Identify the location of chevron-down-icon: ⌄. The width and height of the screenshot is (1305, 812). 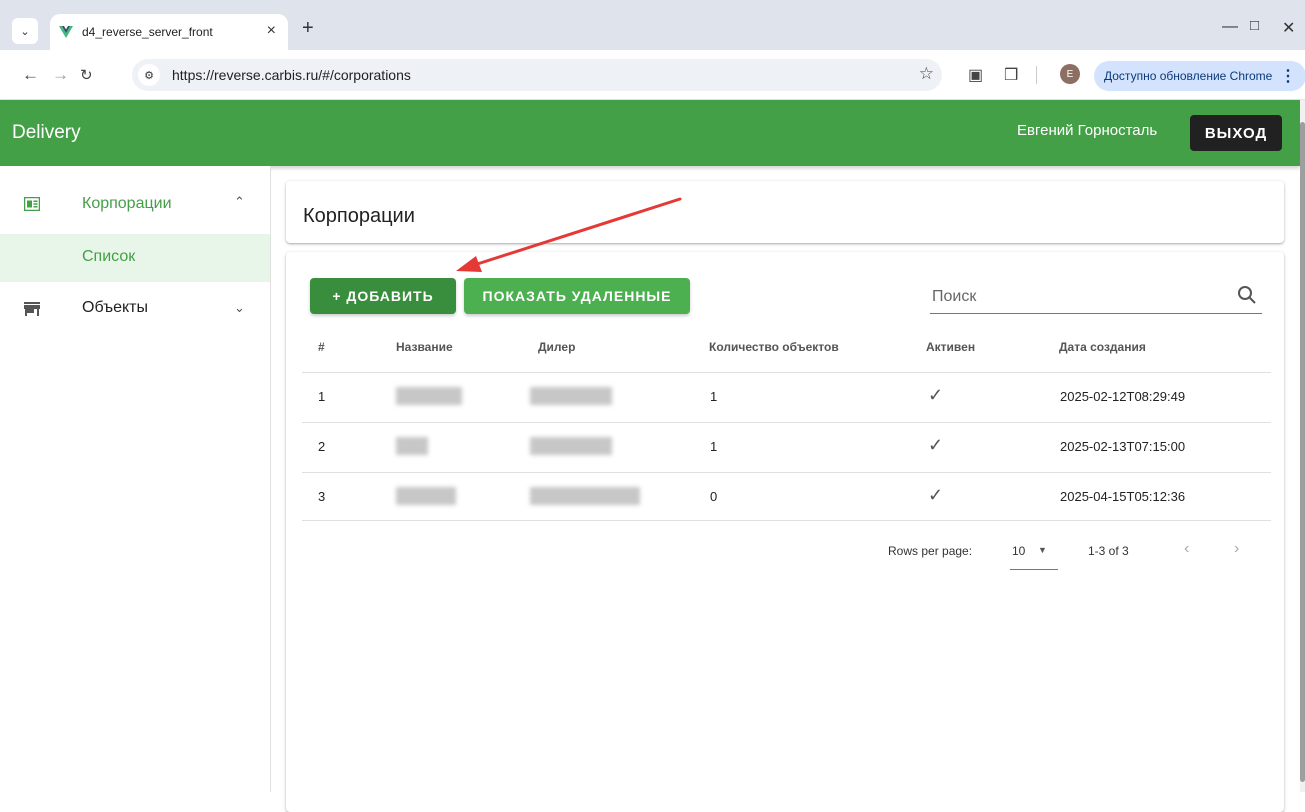
(239, 307).